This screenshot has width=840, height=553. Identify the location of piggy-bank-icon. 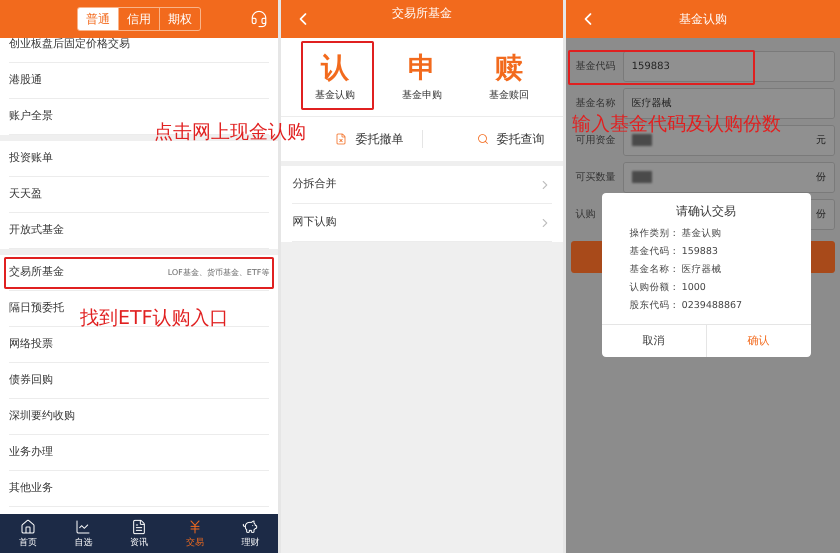
(250, 526).